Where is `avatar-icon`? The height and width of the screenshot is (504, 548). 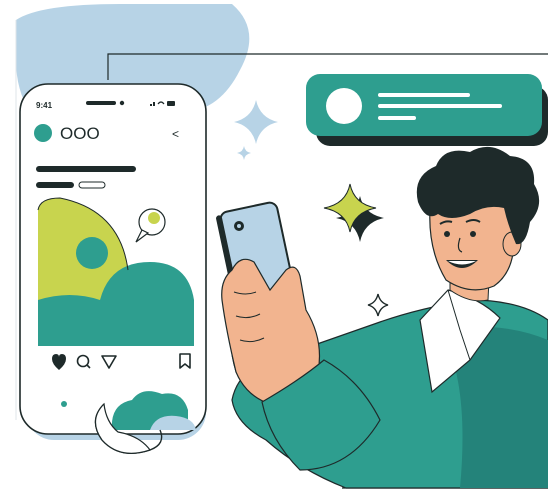 avatar-icon is located at coordinates (344, 106).